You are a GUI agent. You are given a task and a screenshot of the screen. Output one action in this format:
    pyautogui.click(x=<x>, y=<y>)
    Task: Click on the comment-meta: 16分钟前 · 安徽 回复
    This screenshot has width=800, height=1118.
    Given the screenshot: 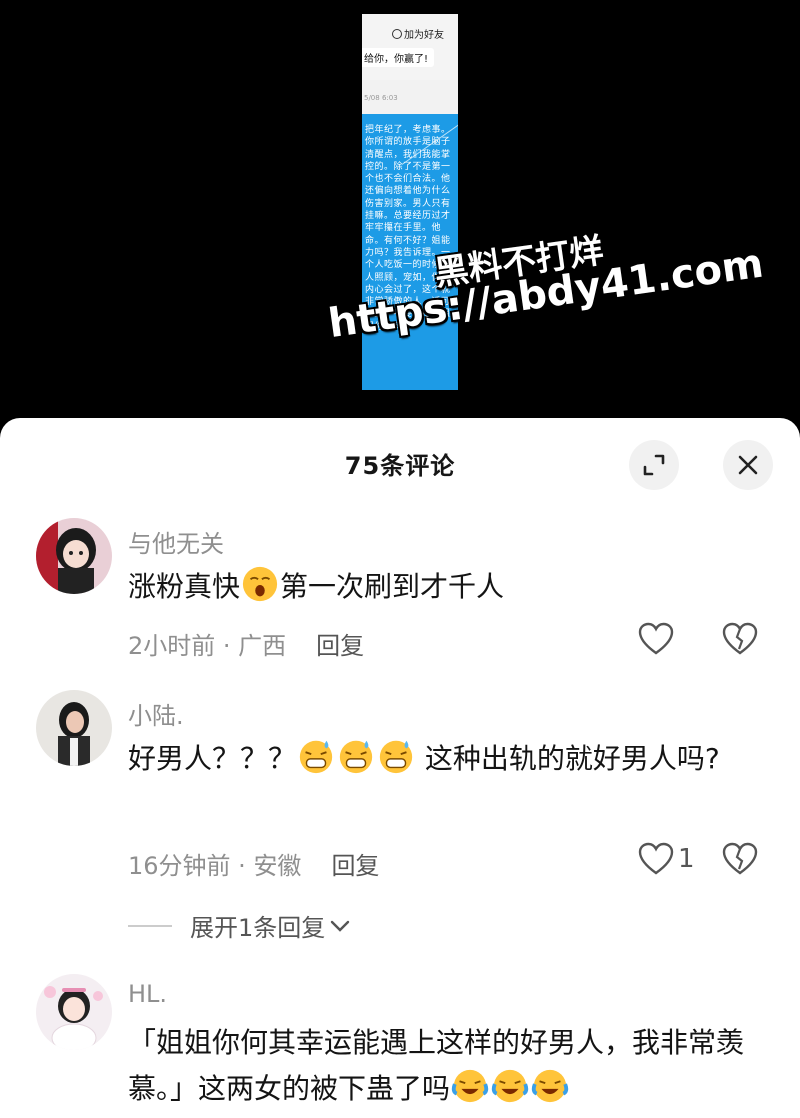 What is the action you would take?
    pyautogui.click(x=253, y=863)
    